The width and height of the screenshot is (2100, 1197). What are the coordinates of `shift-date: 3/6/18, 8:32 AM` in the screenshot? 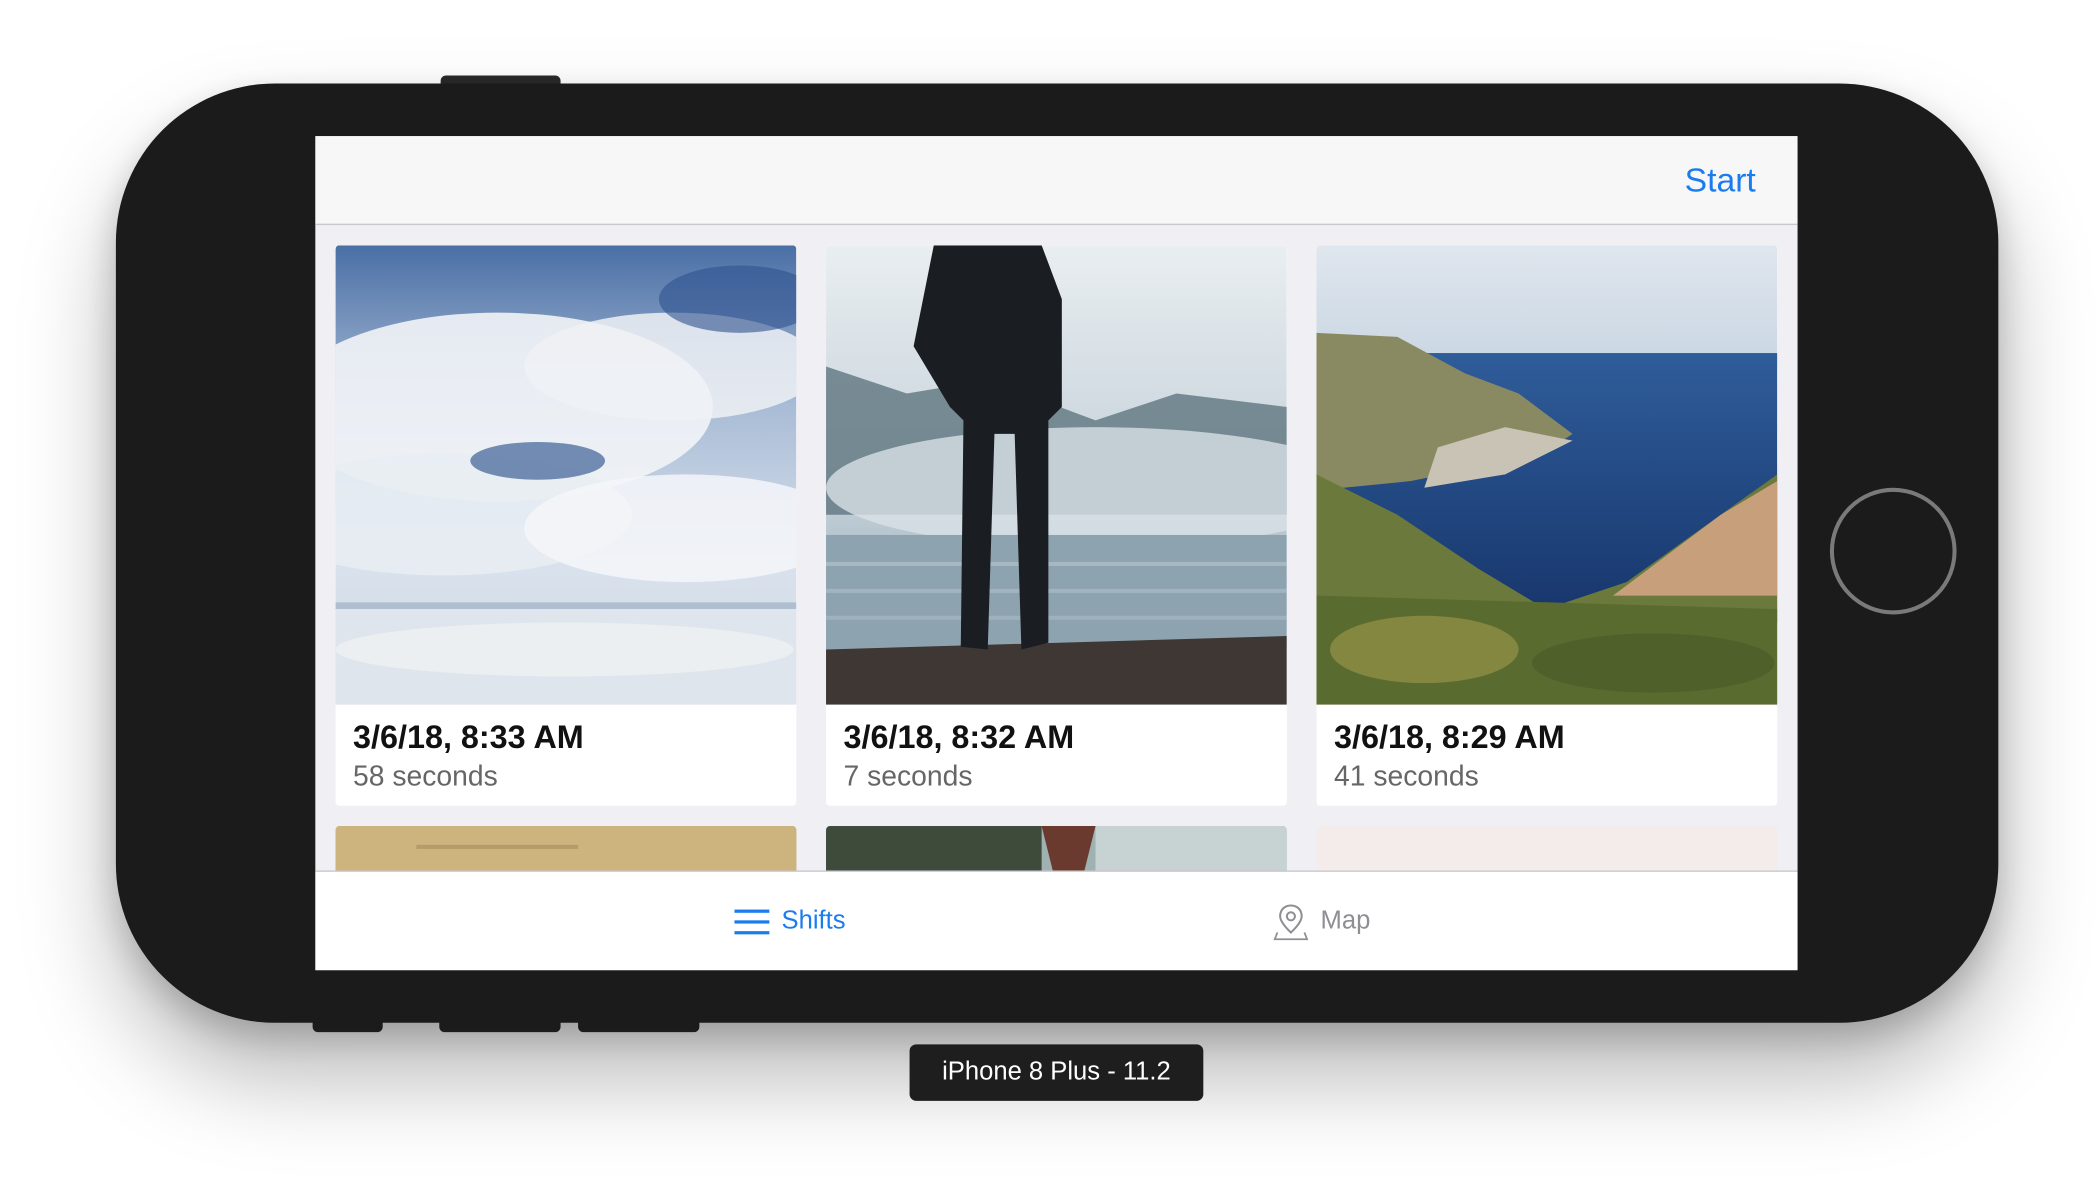 It's located at (959, 737).